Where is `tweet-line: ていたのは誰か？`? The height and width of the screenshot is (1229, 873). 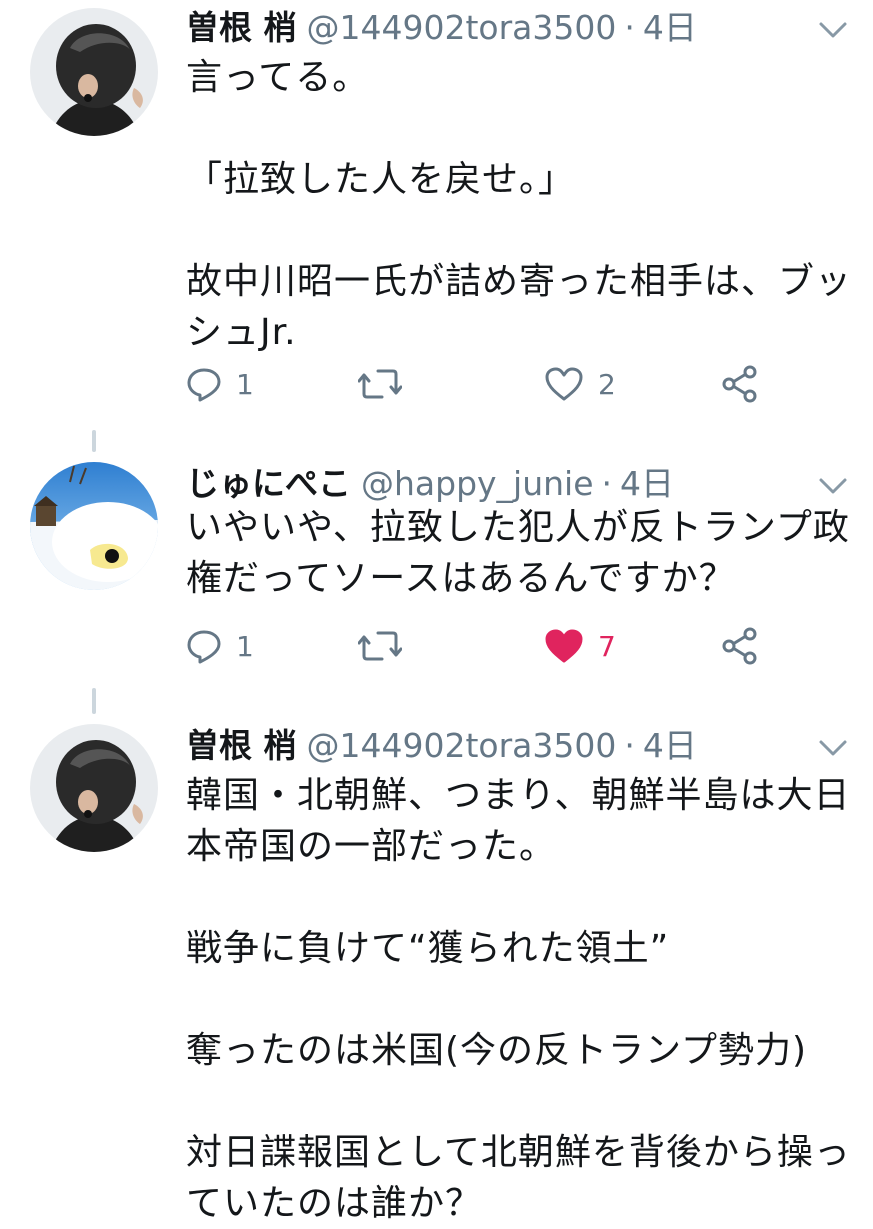 tweet-line: ていたのは誰か？ is located at coordinates (334, 1203).